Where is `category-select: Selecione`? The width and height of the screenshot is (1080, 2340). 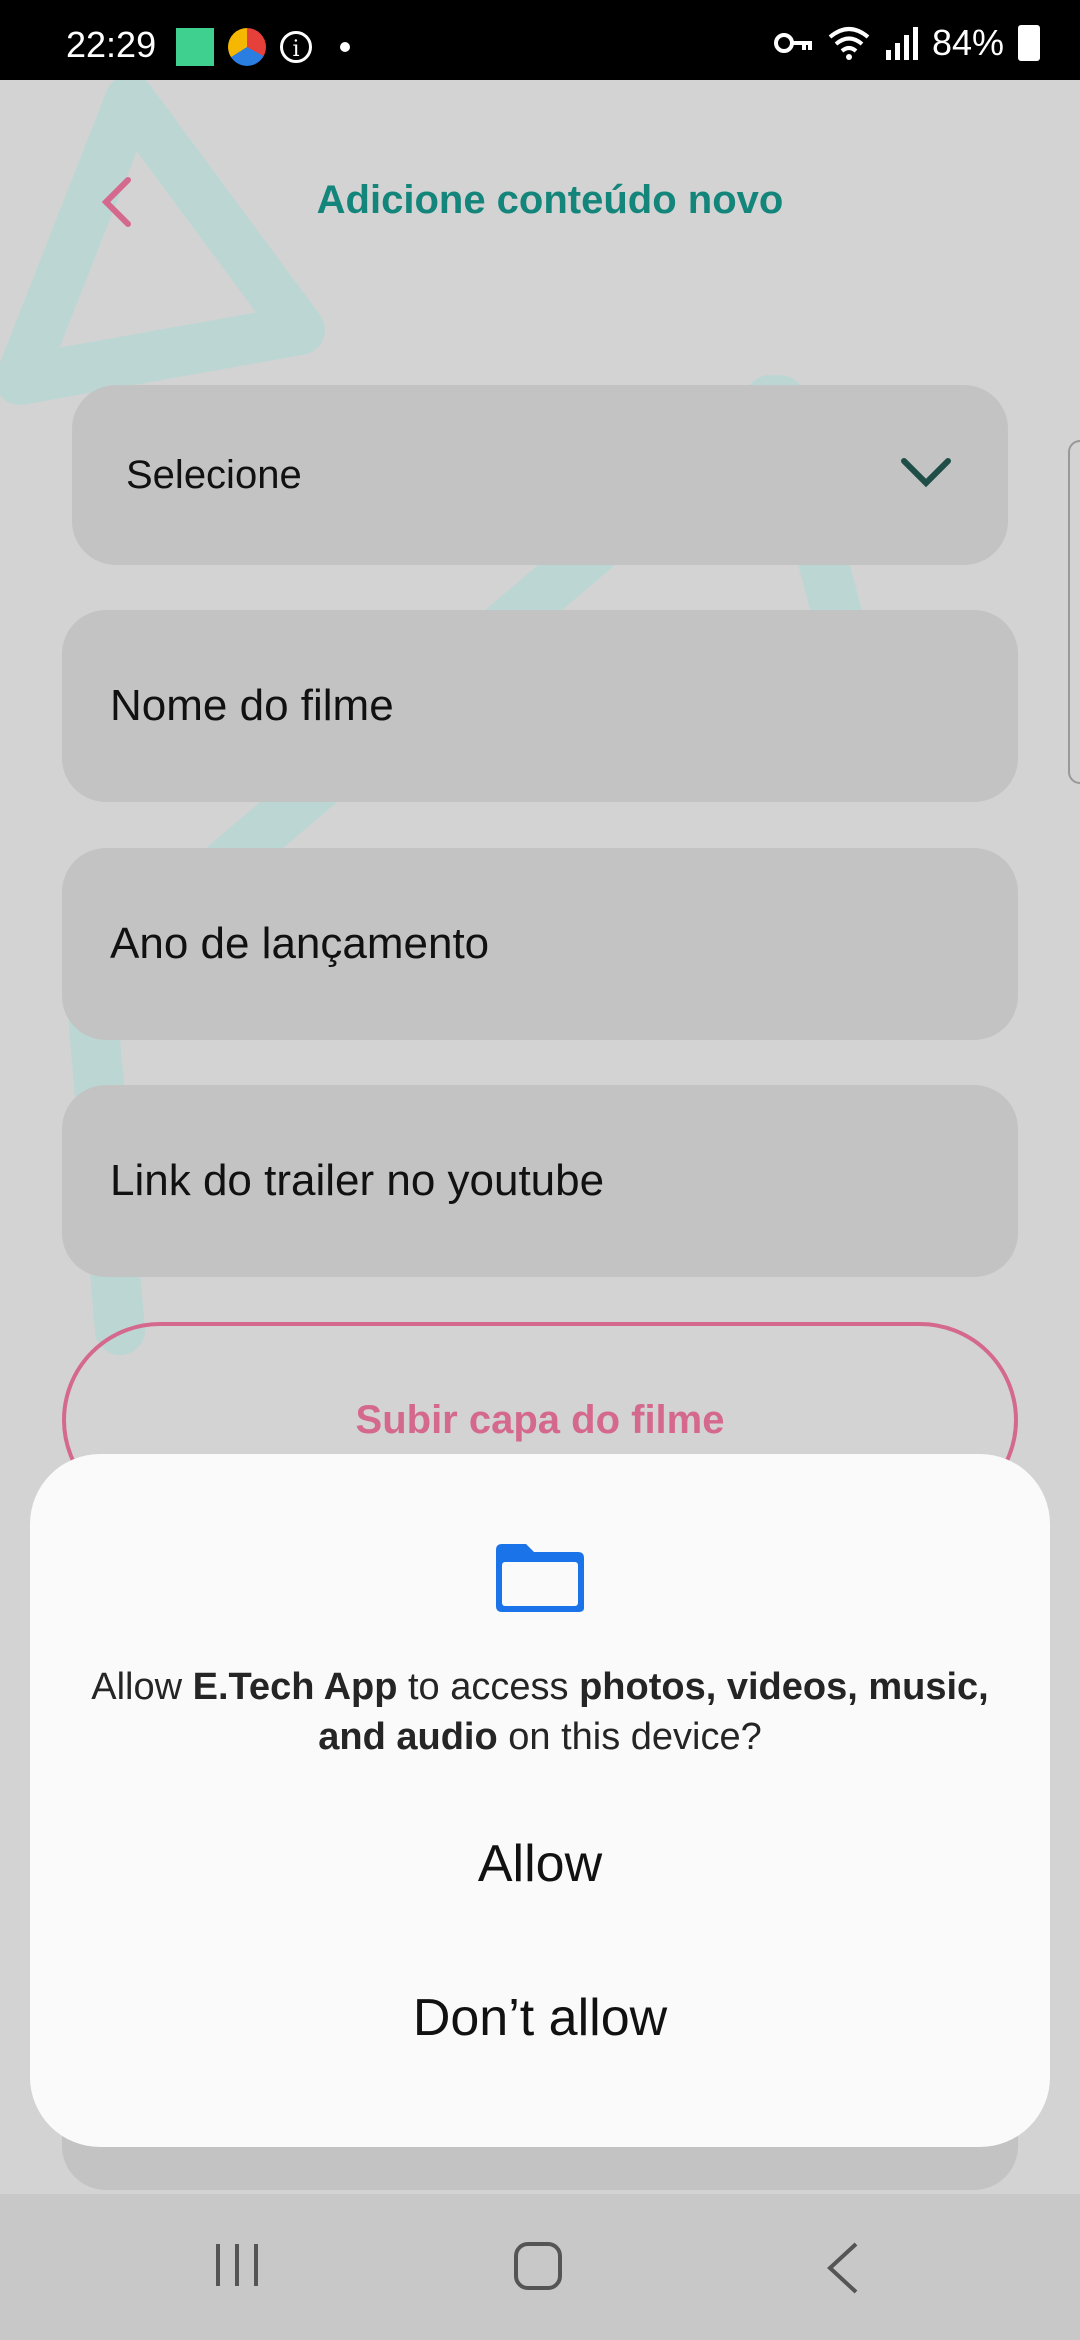
category-select: Selecione is located at coordinates (540, 475).